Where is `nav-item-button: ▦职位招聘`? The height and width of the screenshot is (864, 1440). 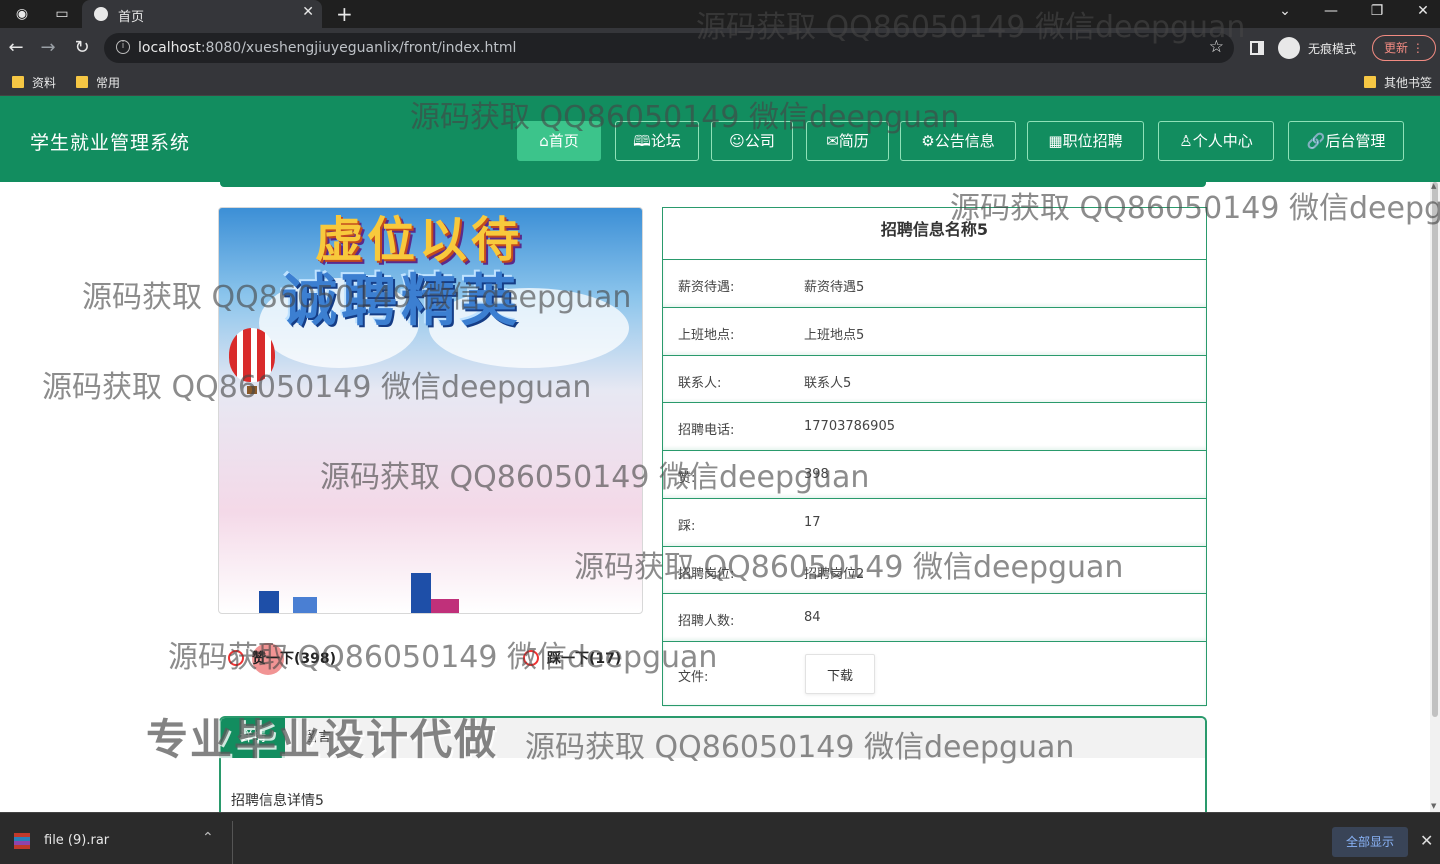 nav-item-button: ▦职位招聘 is located at coordinates (1085, 141).